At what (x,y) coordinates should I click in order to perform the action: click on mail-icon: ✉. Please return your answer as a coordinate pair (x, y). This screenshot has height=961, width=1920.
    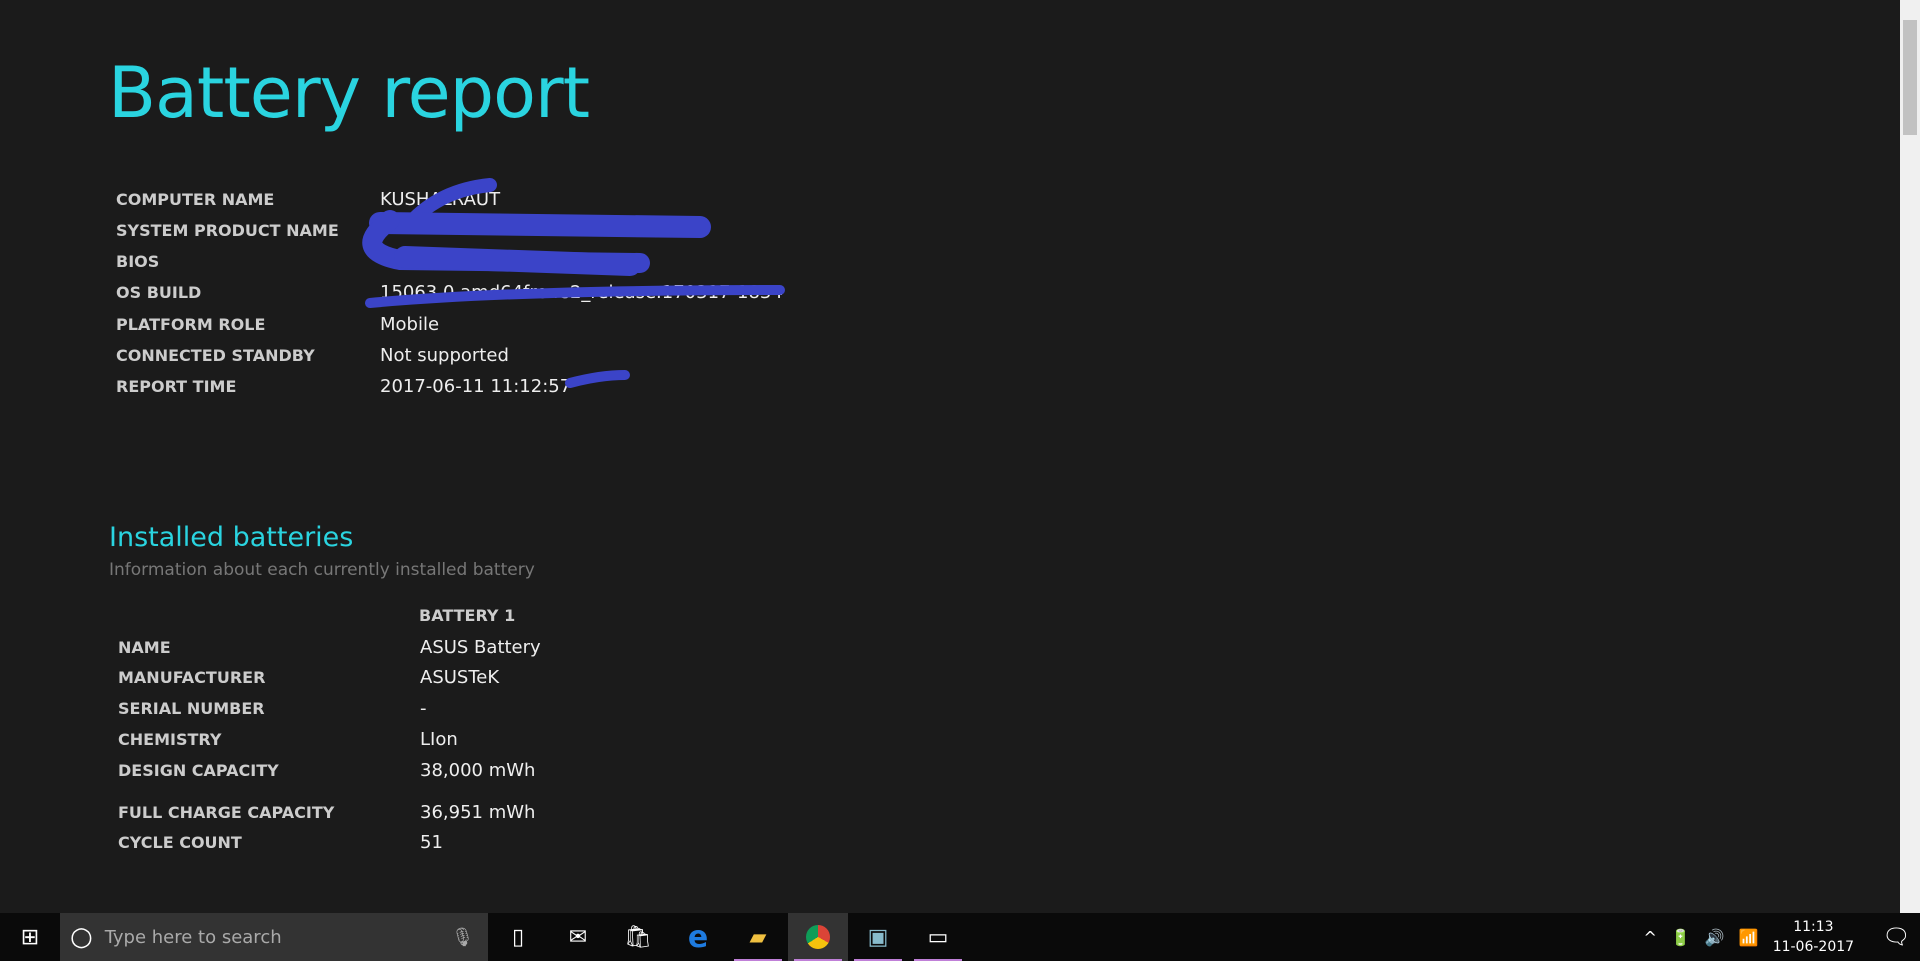
    Looking at the image, I should click on (578, 937).